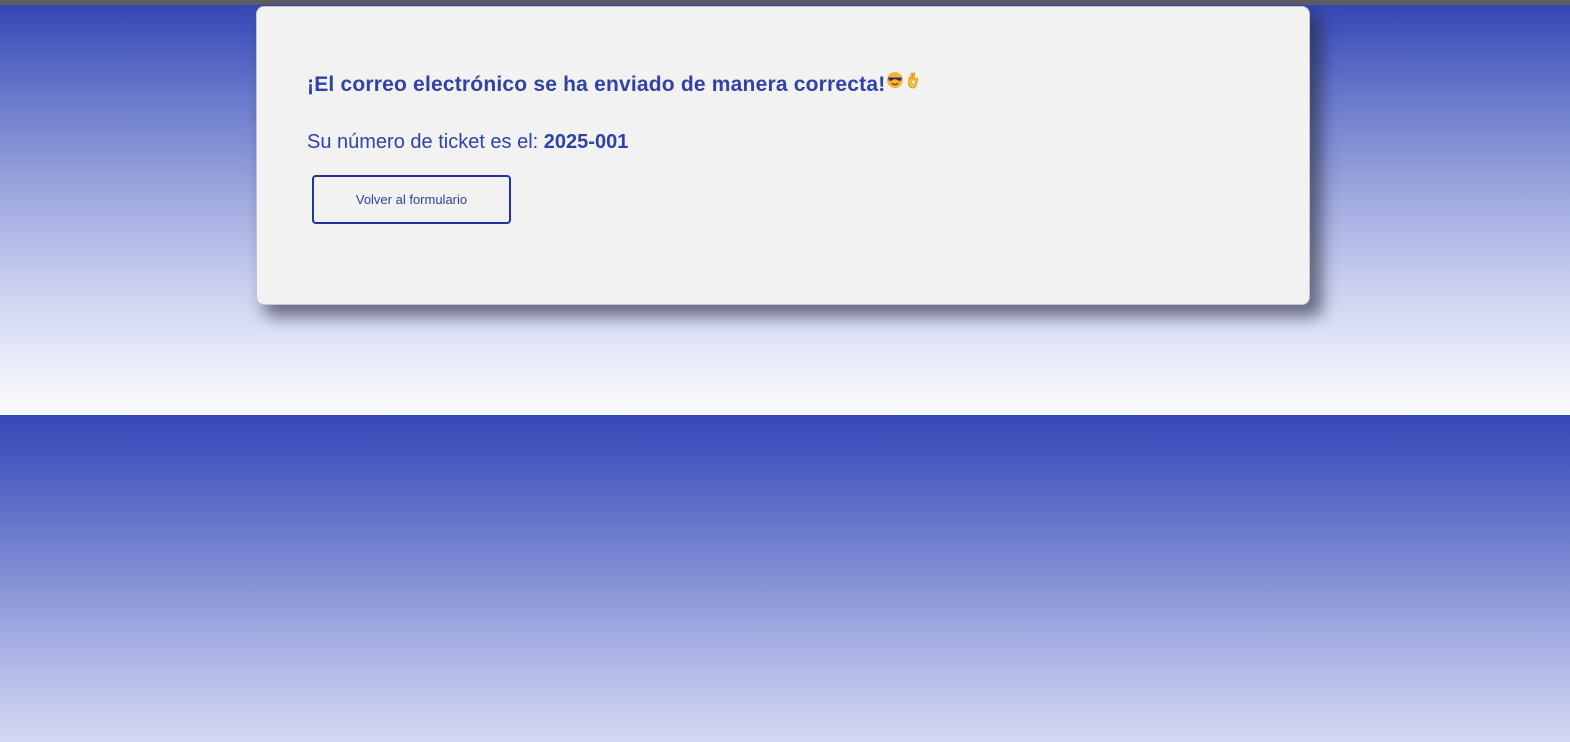  Describe the element at coordinates (913, 83) in the screenshot. I see `ok-hand-icon` at that location.